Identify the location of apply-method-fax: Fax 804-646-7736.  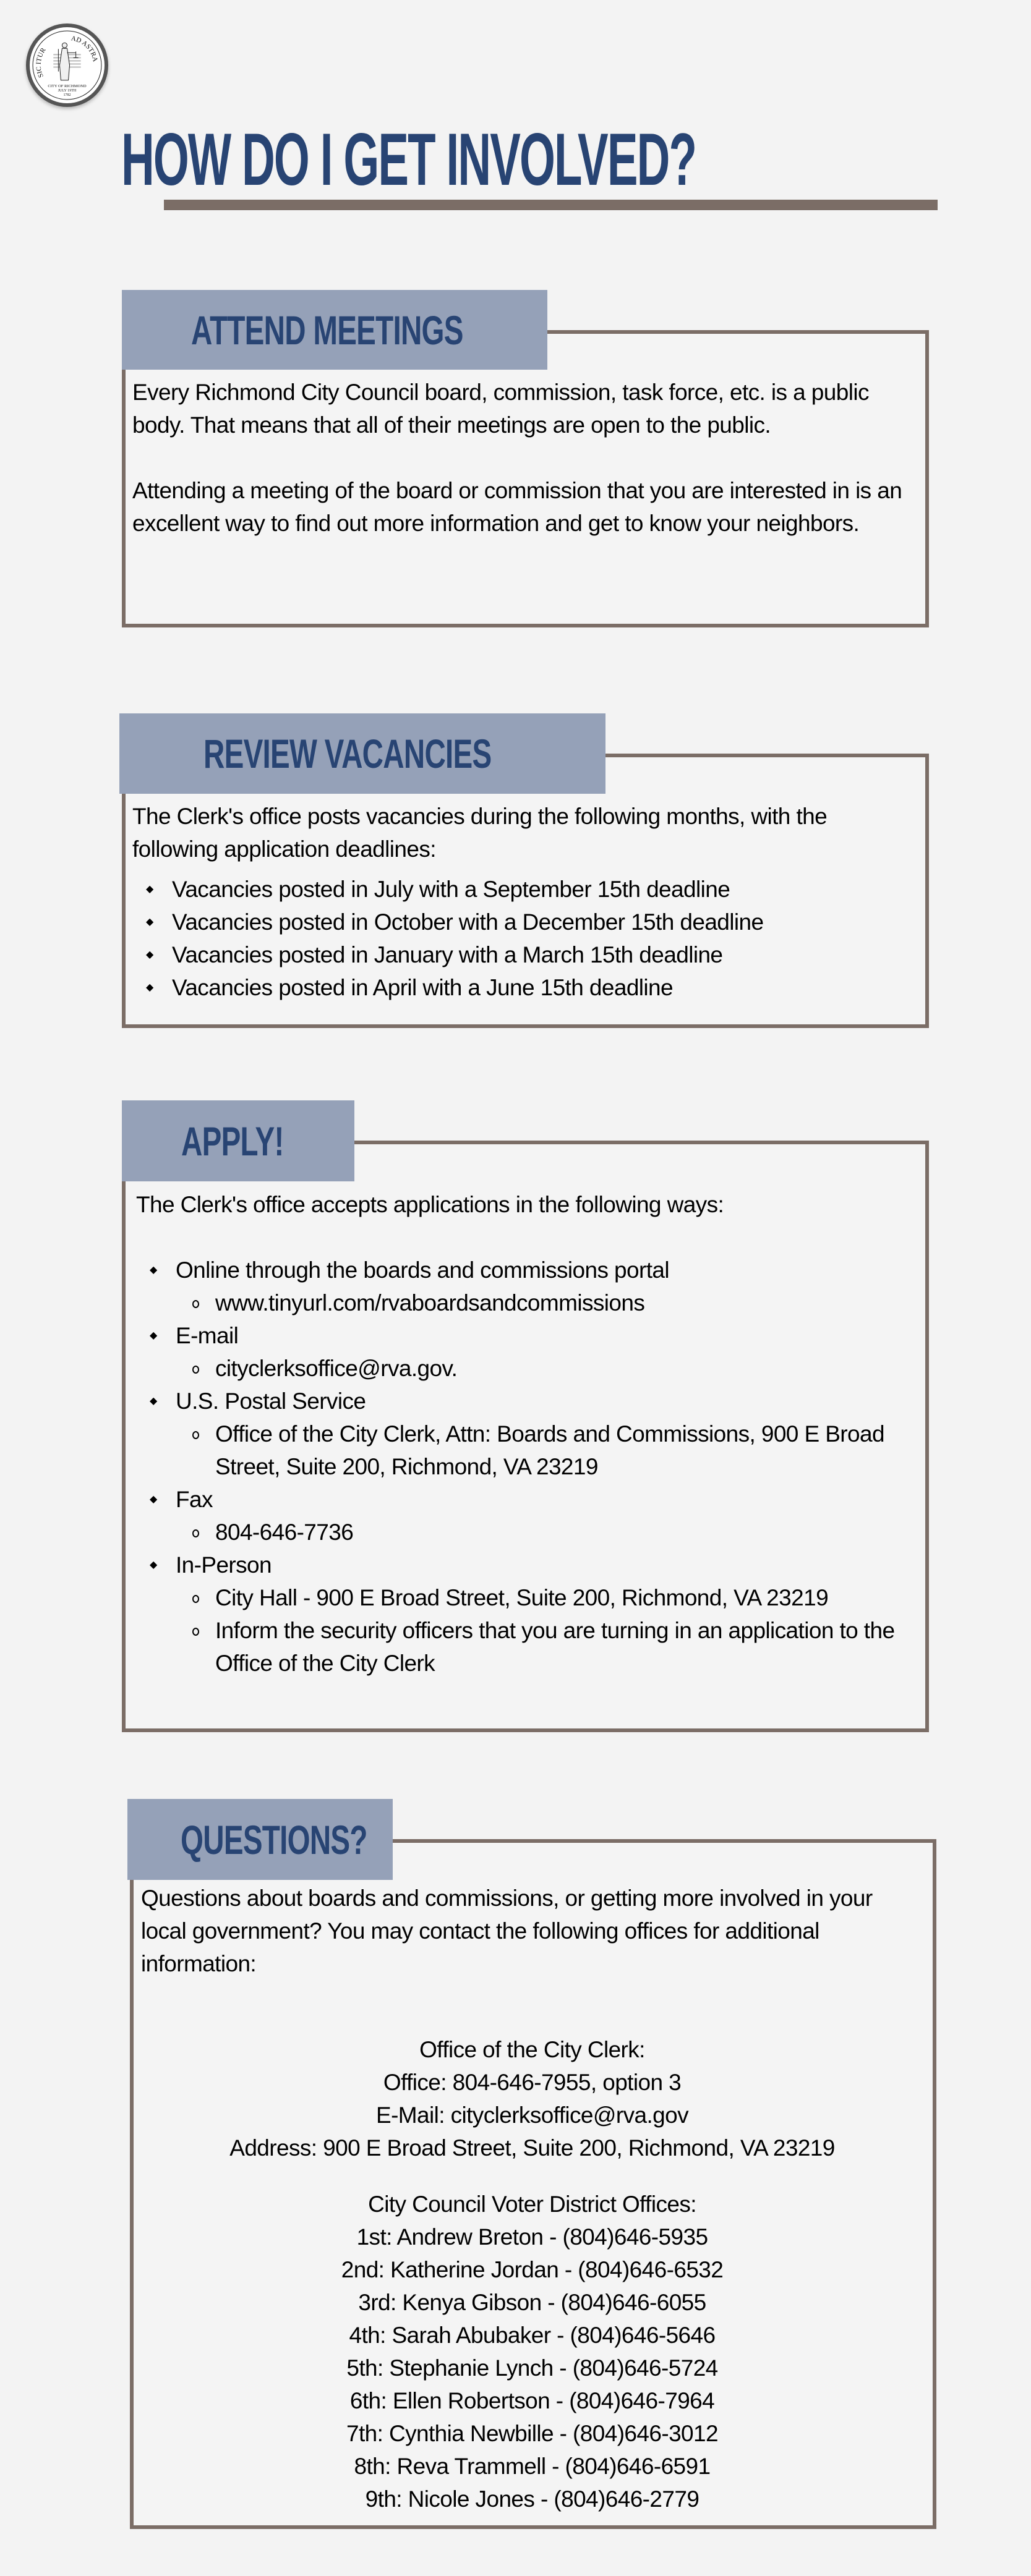
(526, 1516).